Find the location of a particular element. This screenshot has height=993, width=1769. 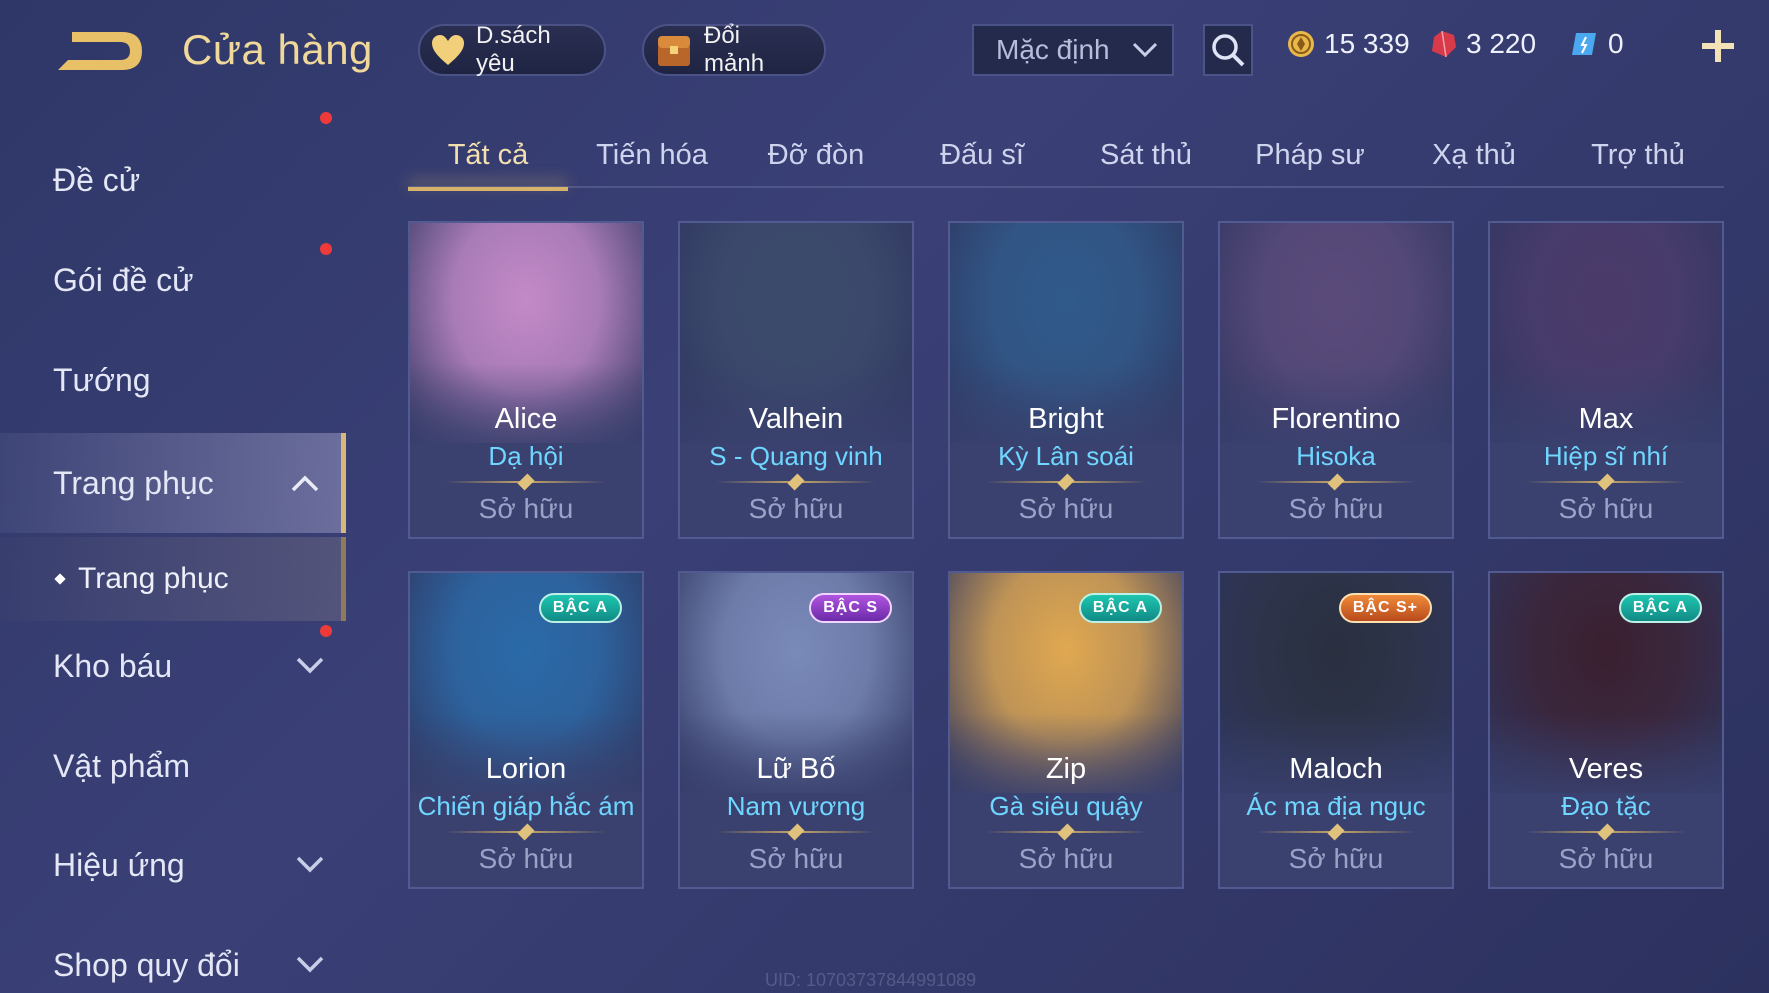

voucher-balance: 0 is located at coordinates (1597, 44).